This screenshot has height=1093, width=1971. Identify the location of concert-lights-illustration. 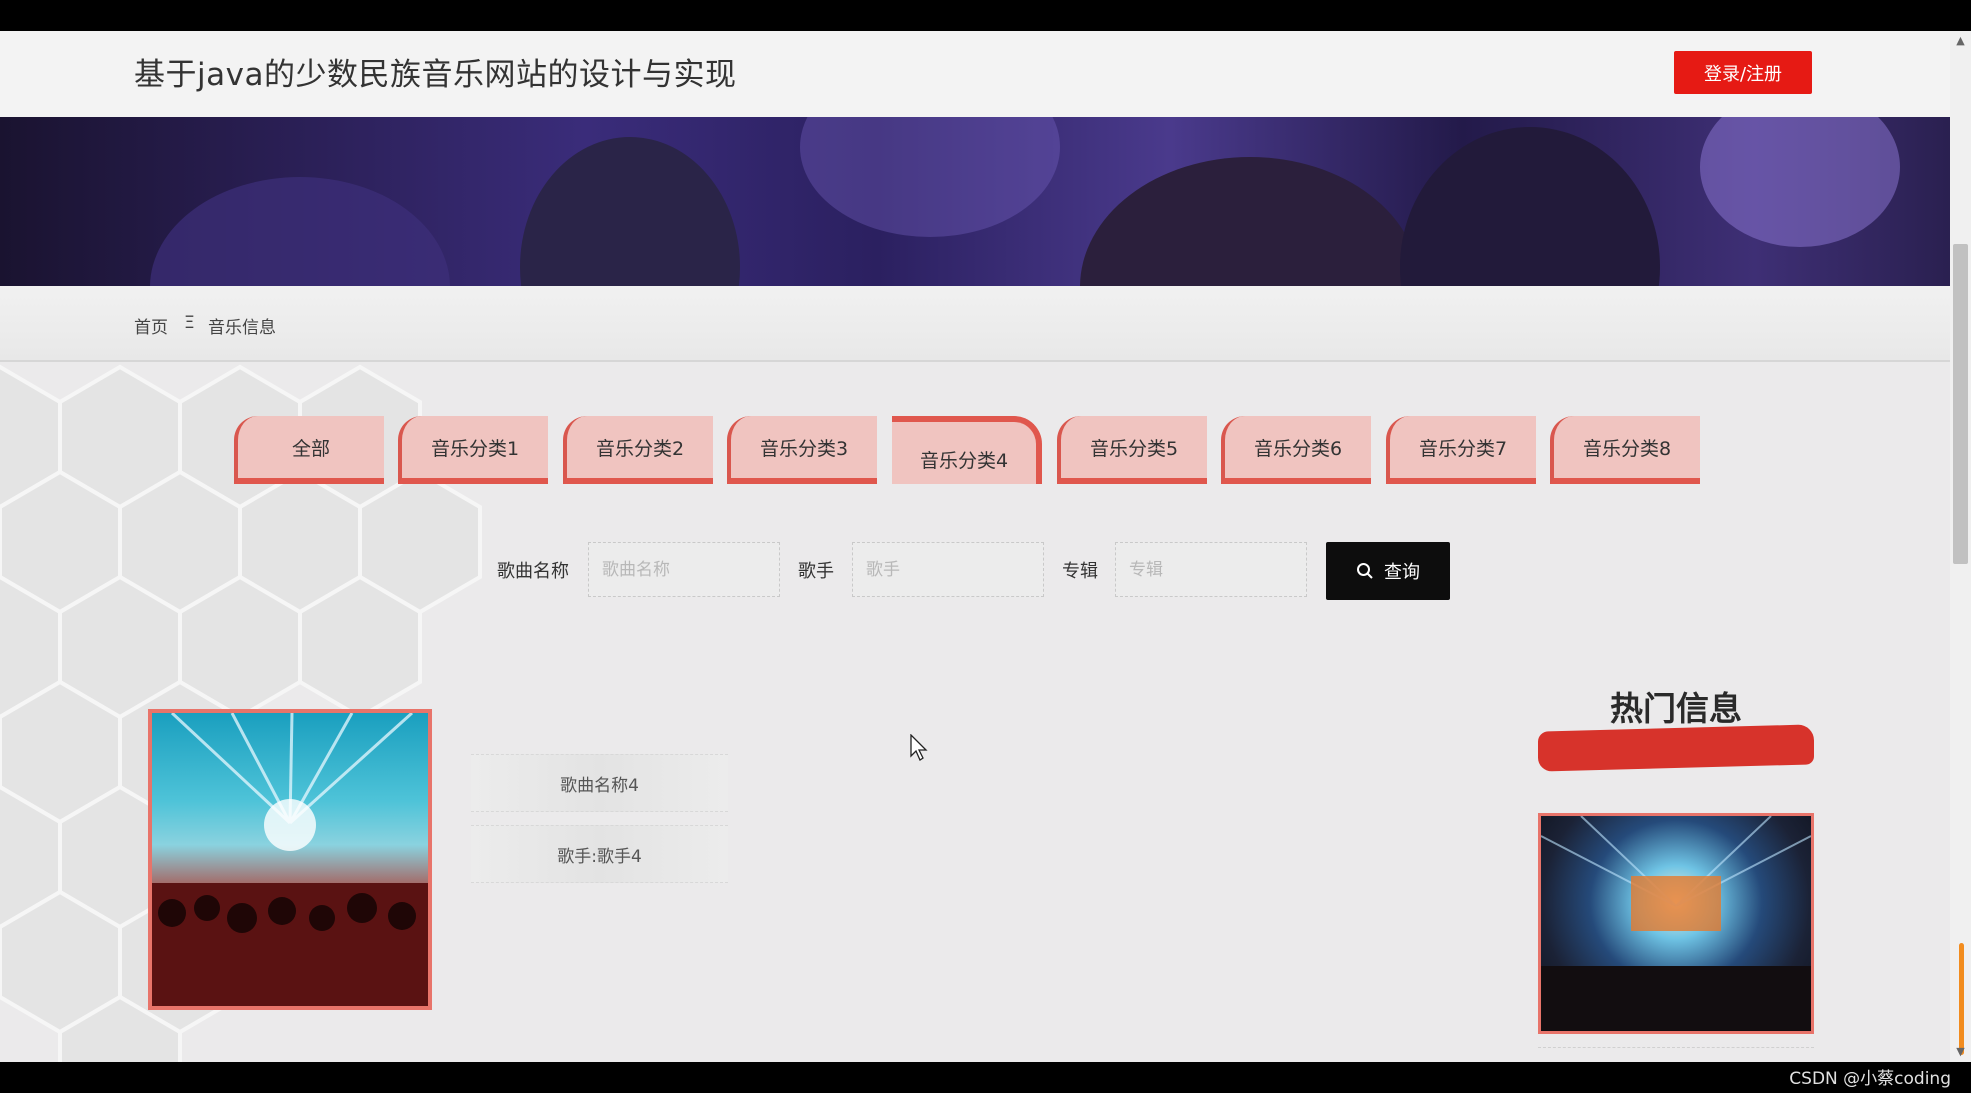
(290, 859).